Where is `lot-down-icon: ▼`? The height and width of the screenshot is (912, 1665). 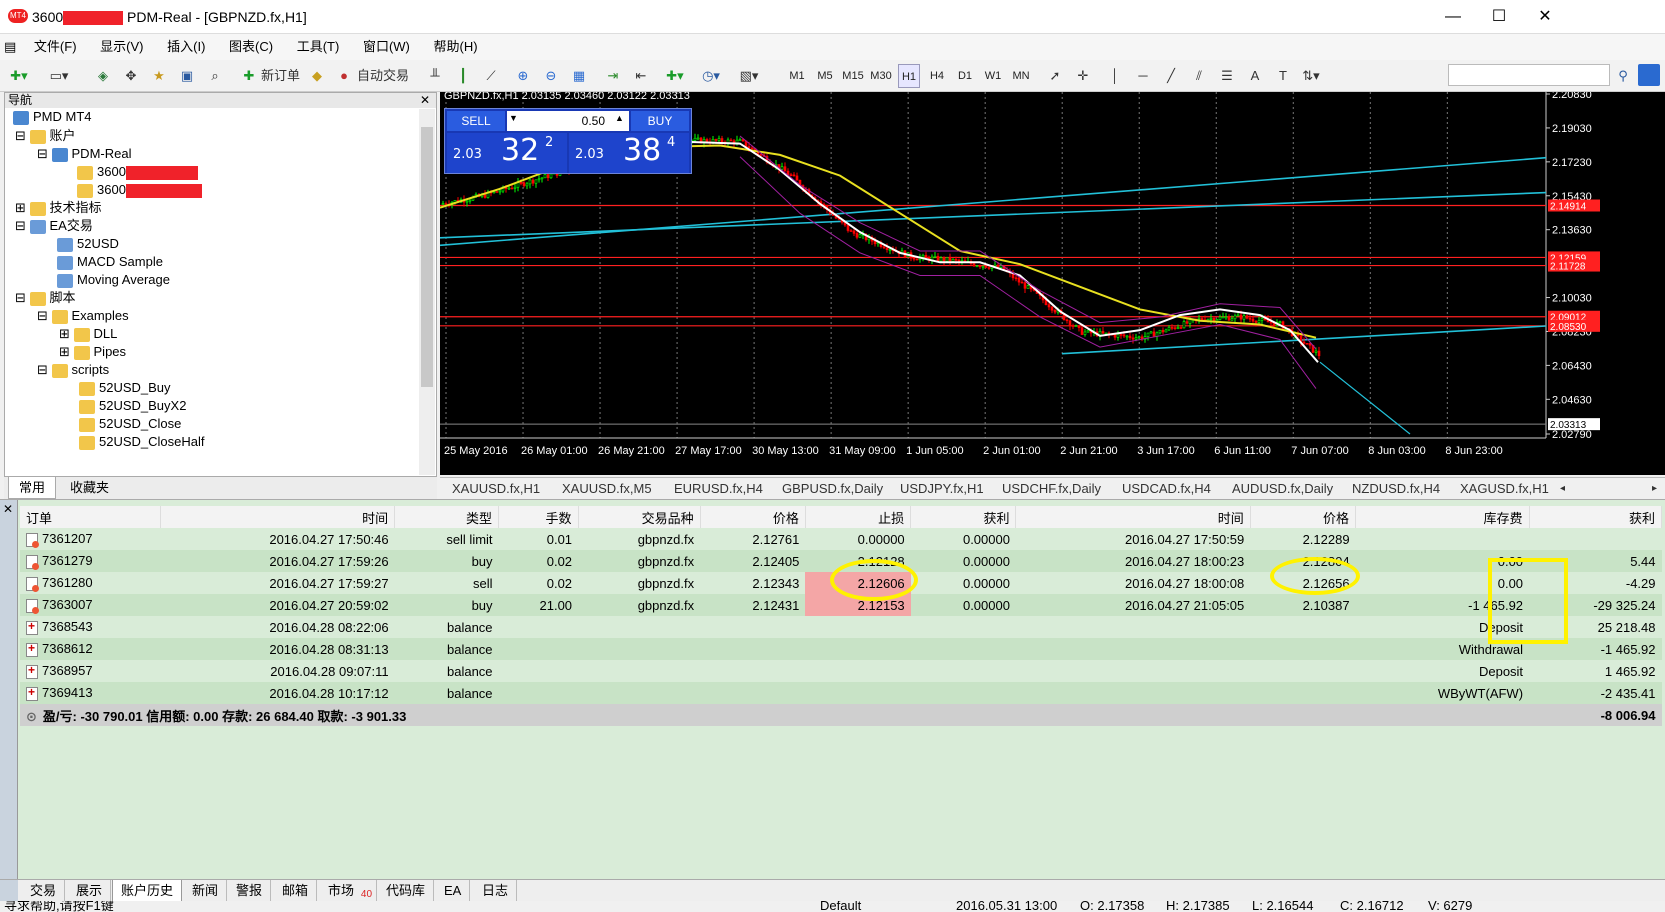
lot-down-icon: ▼ is located at coordinates (513, 118).